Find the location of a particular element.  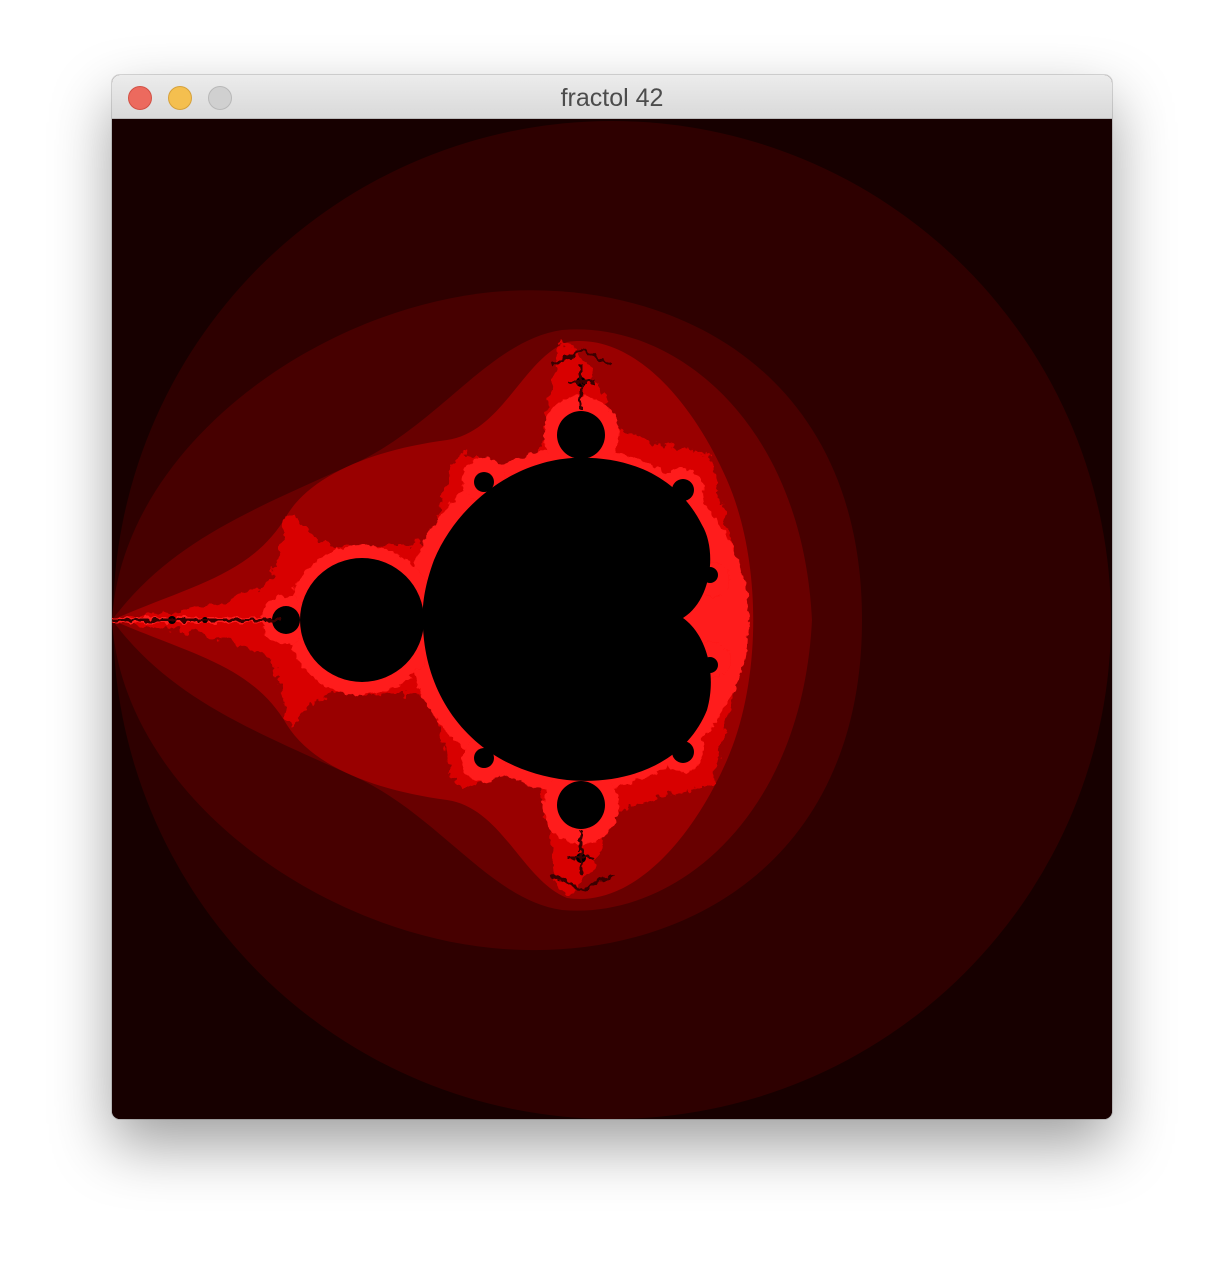

window-title: fractol 42 is located at coordinates (612, 98).